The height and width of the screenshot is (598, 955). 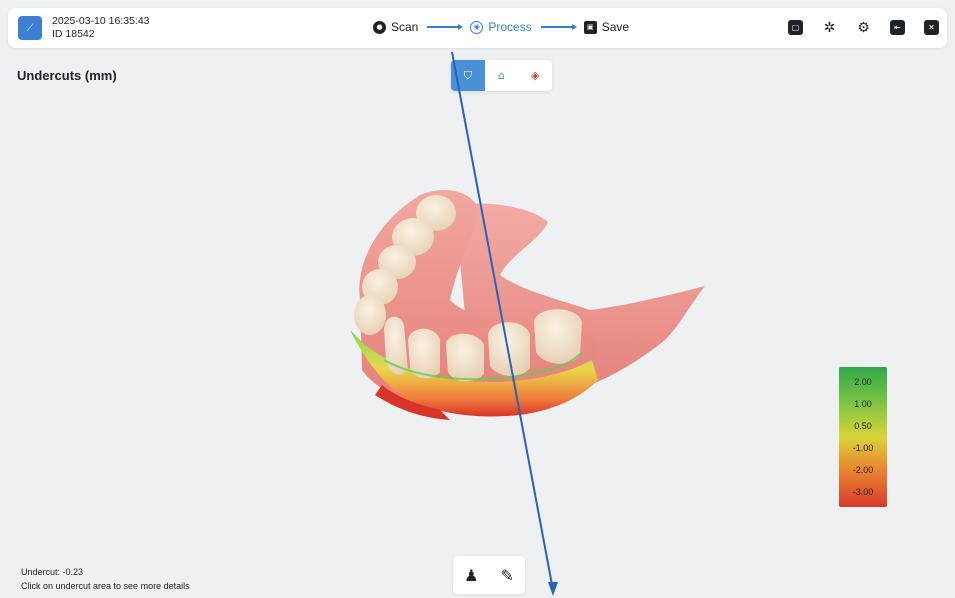 I want to click on legend-value: 0.50, so click(x=863, y=426).